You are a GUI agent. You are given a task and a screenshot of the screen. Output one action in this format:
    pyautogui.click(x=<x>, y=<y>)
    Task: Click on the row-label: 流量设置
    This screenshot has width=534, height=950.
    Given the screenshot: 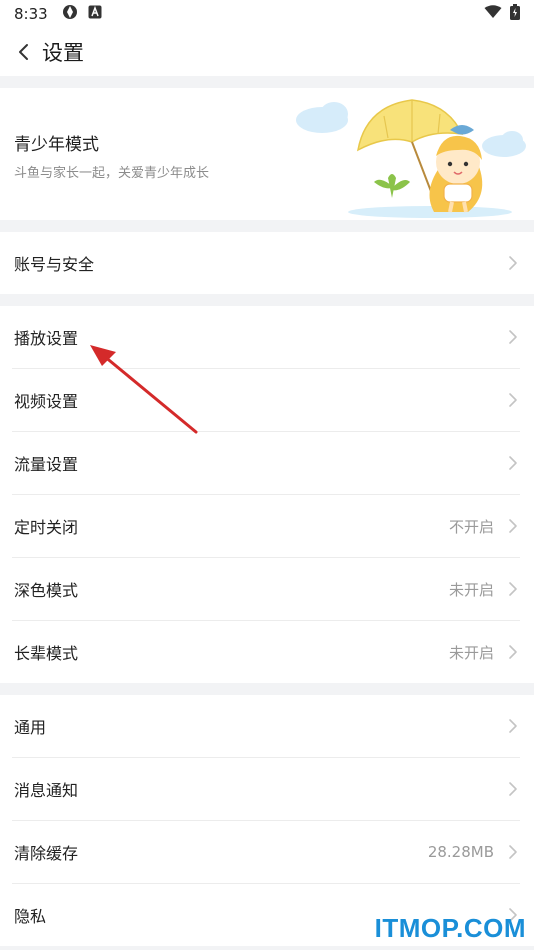 What is the action you would take?
    pyautogui.click(x=46, y=464)
    